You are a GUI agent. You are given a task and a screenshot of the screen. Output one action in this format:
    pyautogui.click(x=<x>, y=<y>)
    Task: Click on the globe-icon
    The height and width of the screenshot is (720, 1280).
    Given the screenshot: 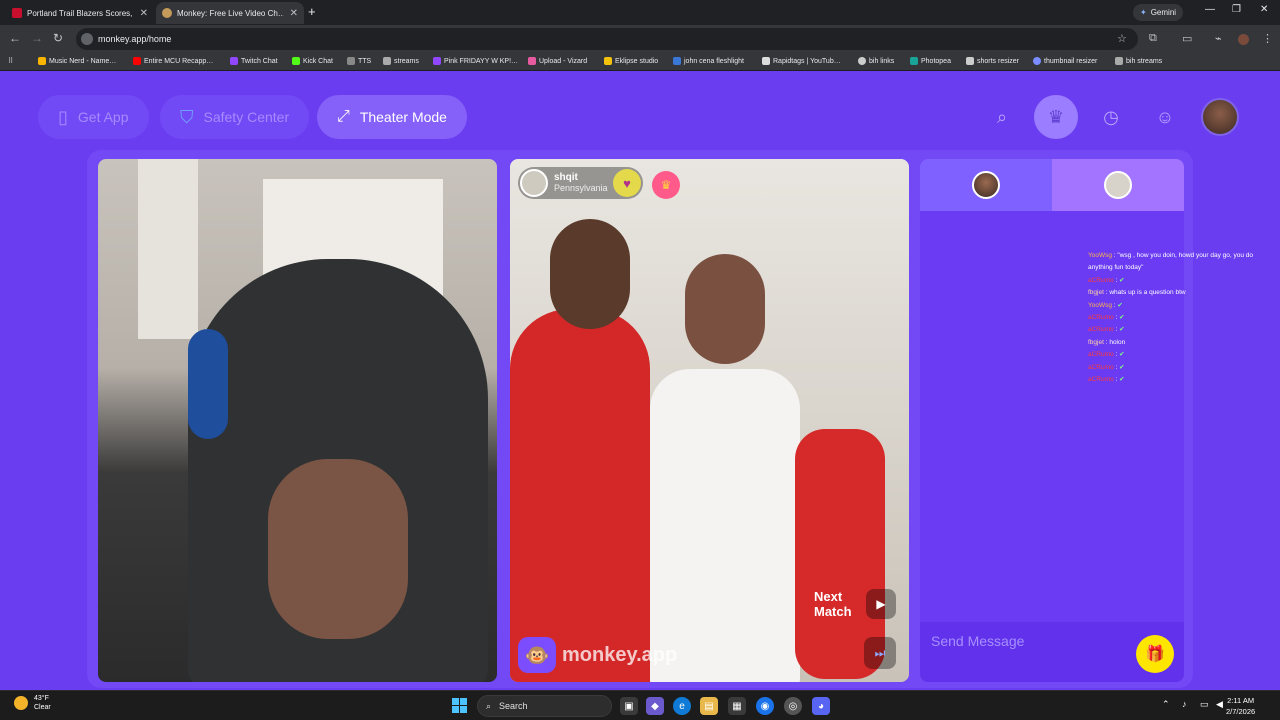 What is the action you would take?
    pyautogui.click(x=862, y=61)
    